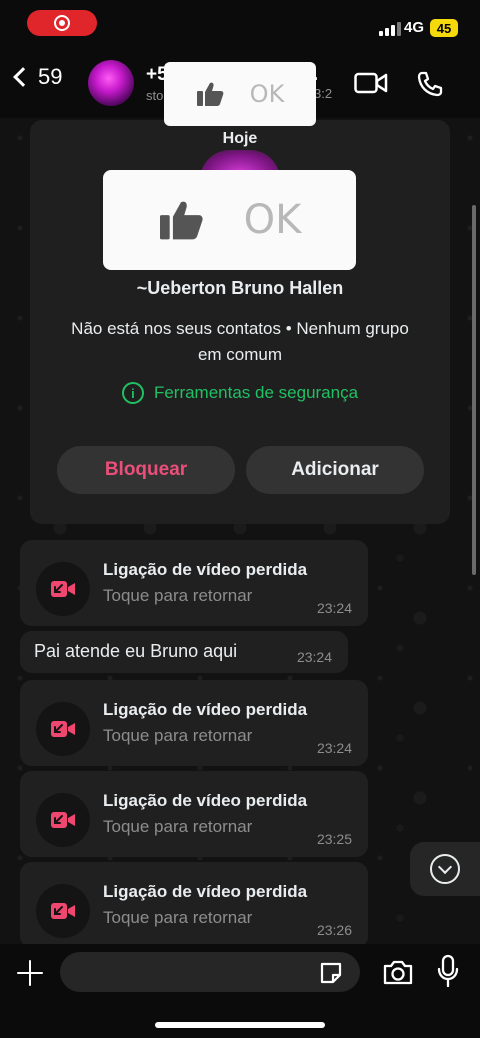  I want to click on home-indicator, so click(240, 1025).